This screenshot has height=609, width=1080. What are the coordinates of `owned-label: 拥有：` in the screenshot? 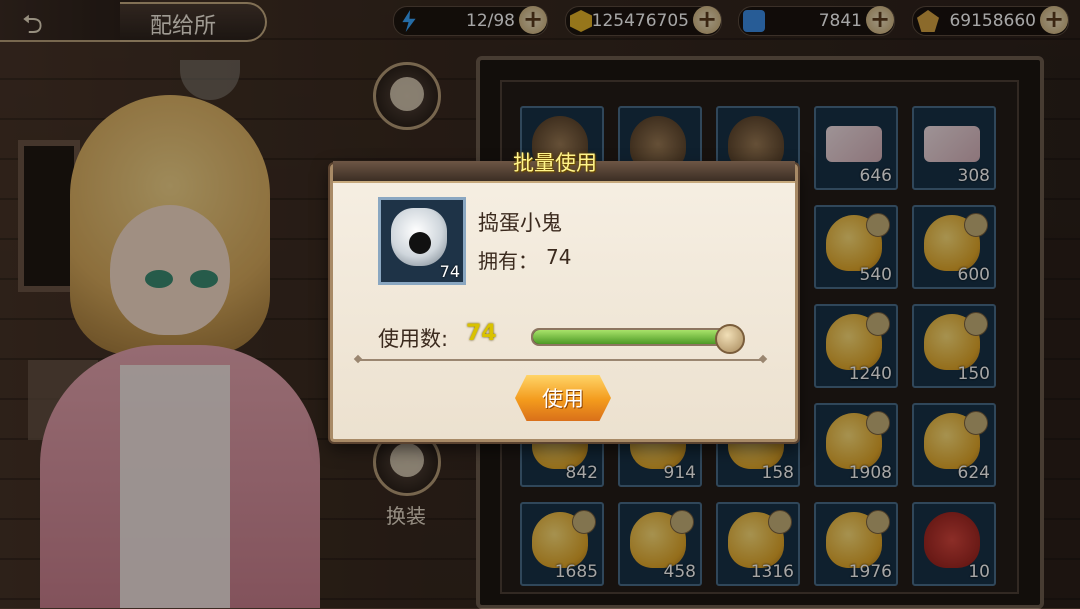 It's located at (508, 261).